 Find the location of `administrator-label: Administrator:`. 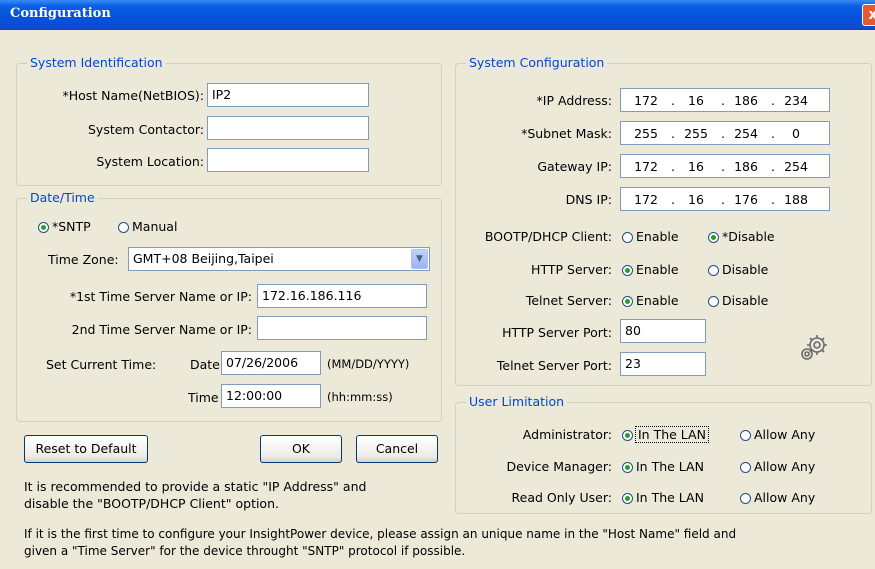

administrator-label: Administrator: is located at coordinates (567, 434).